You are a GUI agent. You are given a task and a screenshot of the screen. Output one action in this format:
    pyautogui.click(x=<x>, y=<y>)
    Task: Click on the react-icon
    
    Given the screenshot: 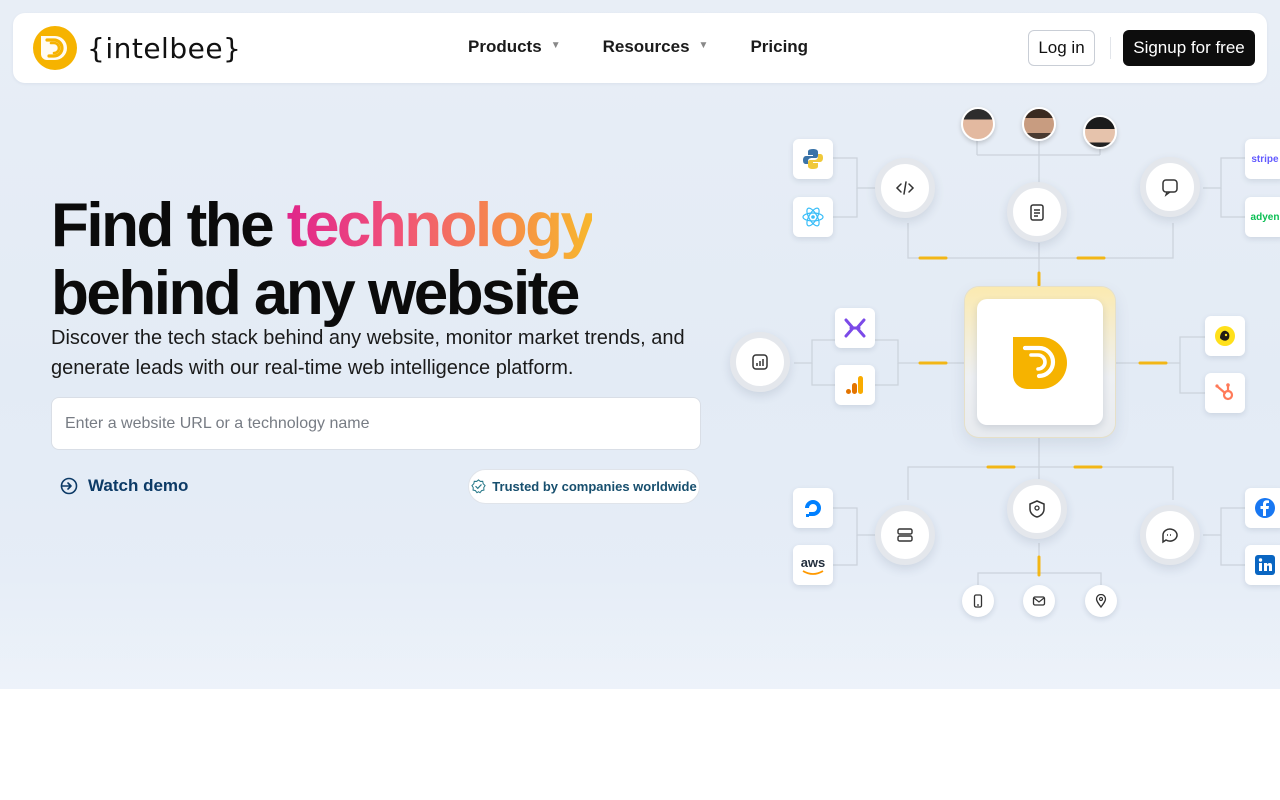 What is the action you would take?
    pyautogui.click(x=813, y=217)
    